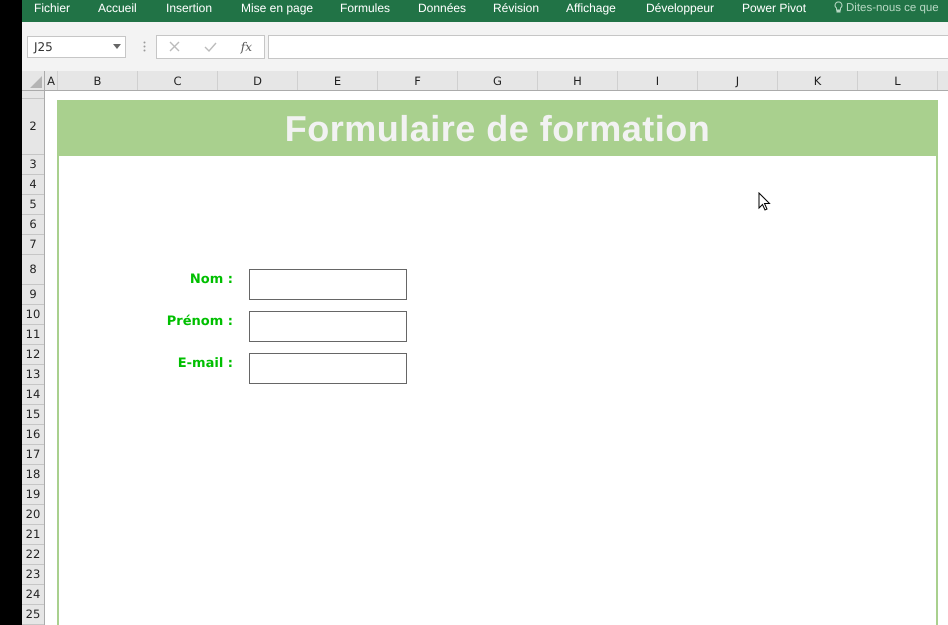 Image resolution: width=948 pixels, height=625 pixels. What do you see at coordinates (838, 7) in the screenshot?
I see `lightbulb-icon` at bounding box center [838, 7].